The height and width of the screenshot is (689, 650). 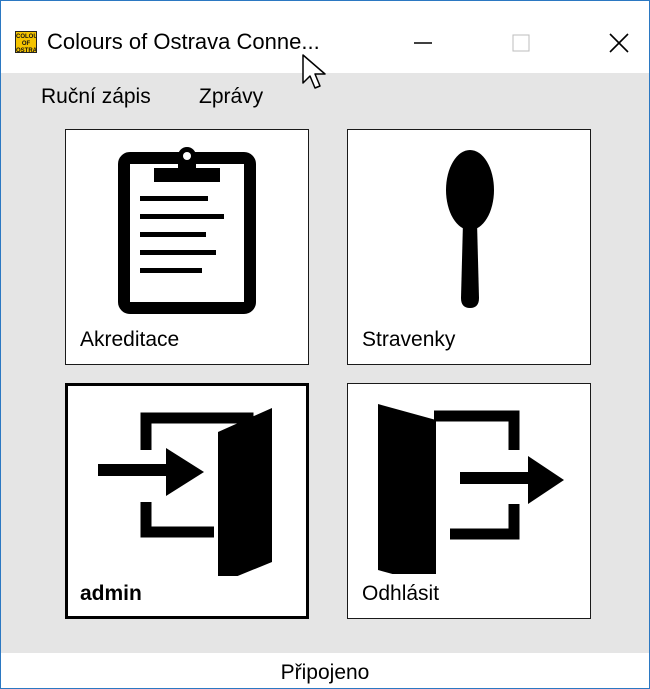 What do you see at coordinates (187, 230) in the screenshot?
I see `clipboard-icon` at bounding box center [187, 230].